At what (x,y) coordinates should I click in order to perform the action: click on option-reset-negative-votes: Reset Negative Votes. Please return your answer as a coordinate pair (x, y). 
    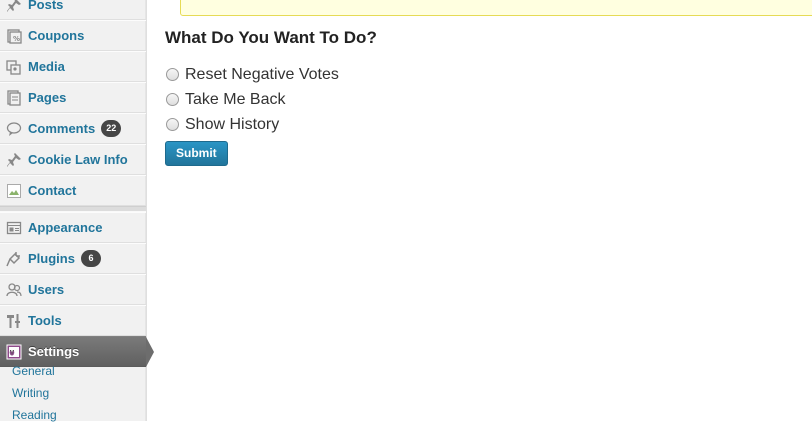
    Looking at the image, I should click on (271, 74).